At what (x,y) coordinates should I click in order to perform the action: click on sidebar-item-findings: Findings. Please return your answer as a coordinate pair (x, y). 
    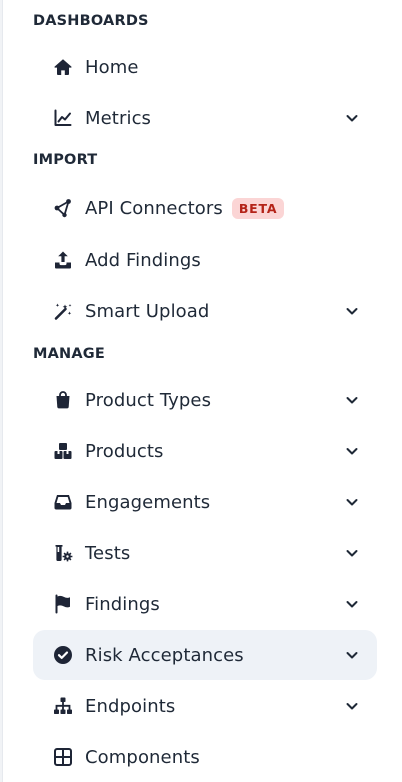
    Looking at the image, I should click on (205, 604).